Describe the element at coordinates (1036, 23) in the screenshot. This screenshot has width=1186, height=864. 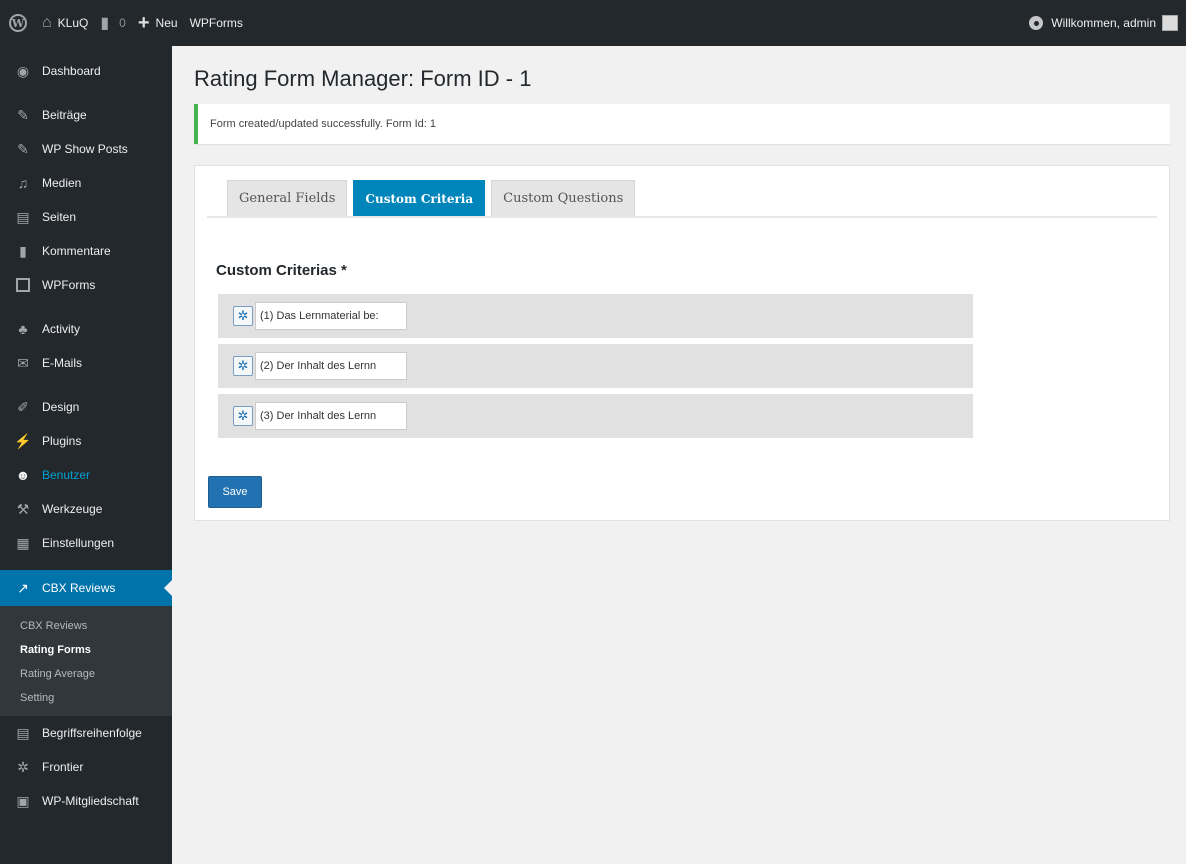
I see `user-status-icon` at that location.